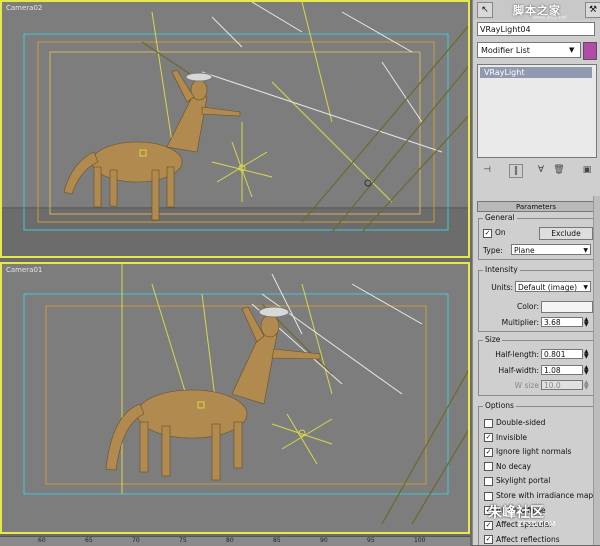 The width and height of the screenshot is (600, 546). What do you see at coordinates (562, 322) in the screenshot?
I see `multiplier-spinner: 3.68` at bounding box center [562, 322].